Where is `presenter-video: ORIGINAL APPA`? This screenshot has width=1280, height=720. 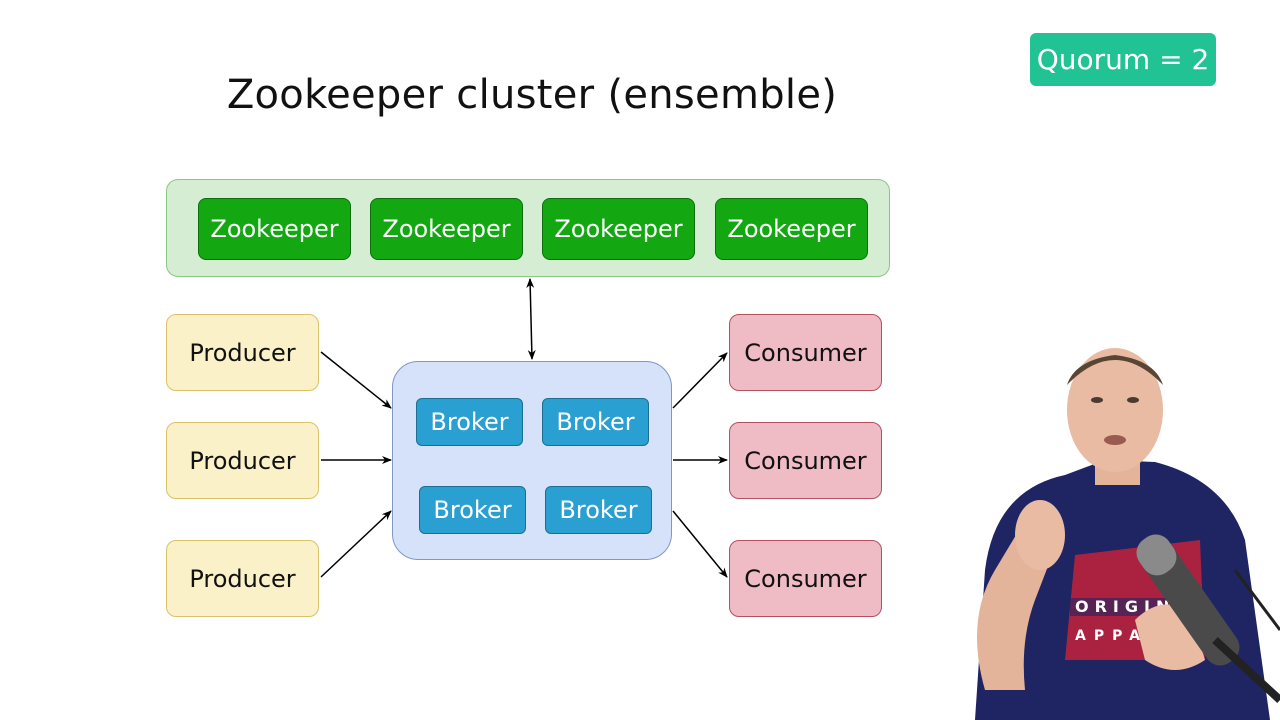 presenter-video: ORIGINAL APPA is located at coordinates (1127, 534).